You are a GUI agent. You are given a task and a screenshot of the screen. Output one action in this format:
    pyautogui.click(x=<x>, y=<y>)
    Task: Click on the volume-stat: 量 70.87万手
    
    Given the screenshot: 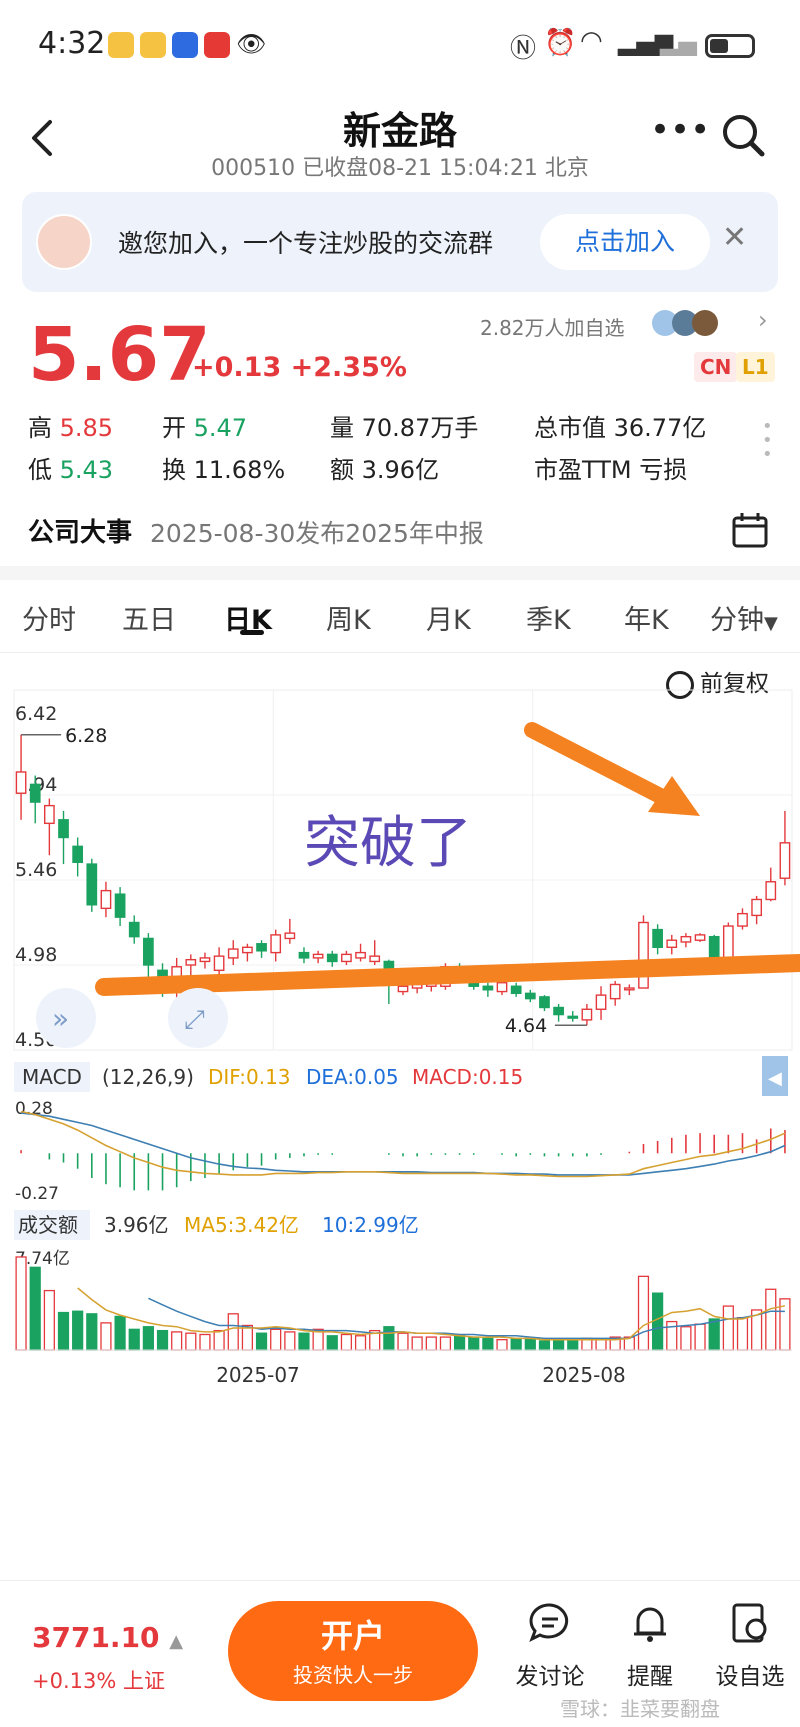 What is the action you would take?
    pyautogui.click(x=404, y=428)
    